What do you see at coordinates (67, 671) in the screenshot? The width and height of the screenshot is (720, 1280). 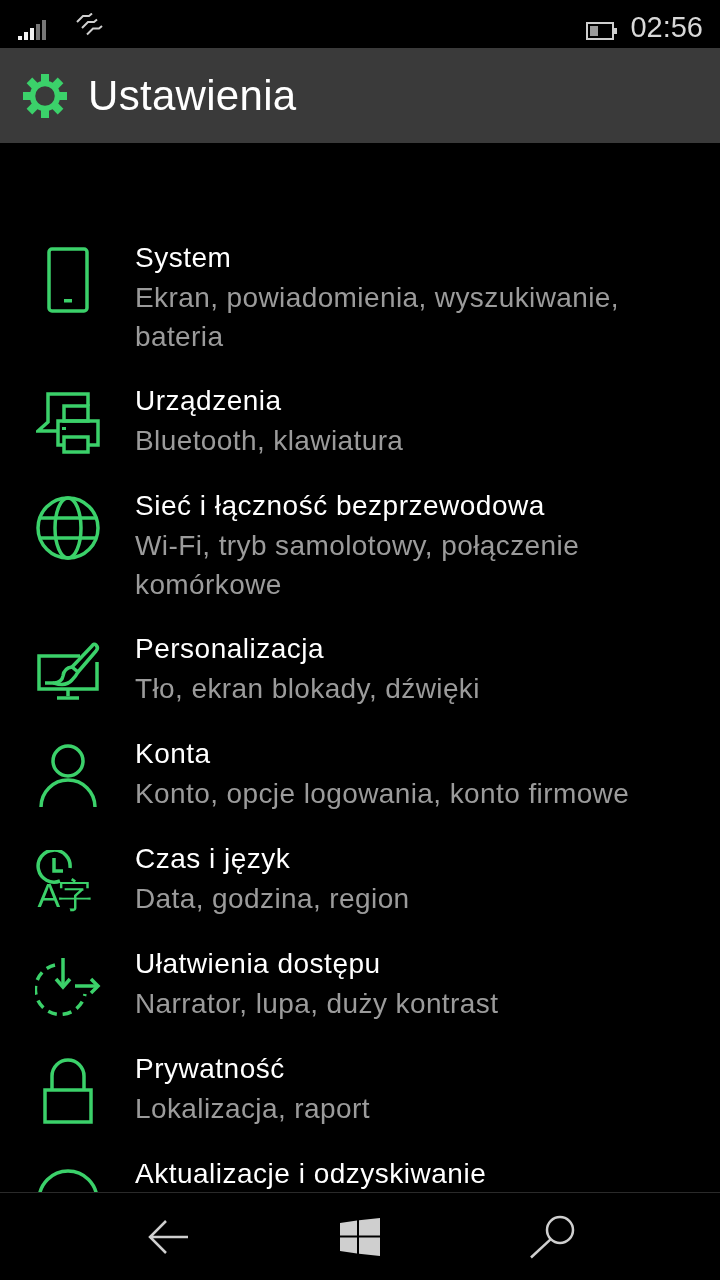 I see `monitor-brush-icon` at bounding box center [67, 671].